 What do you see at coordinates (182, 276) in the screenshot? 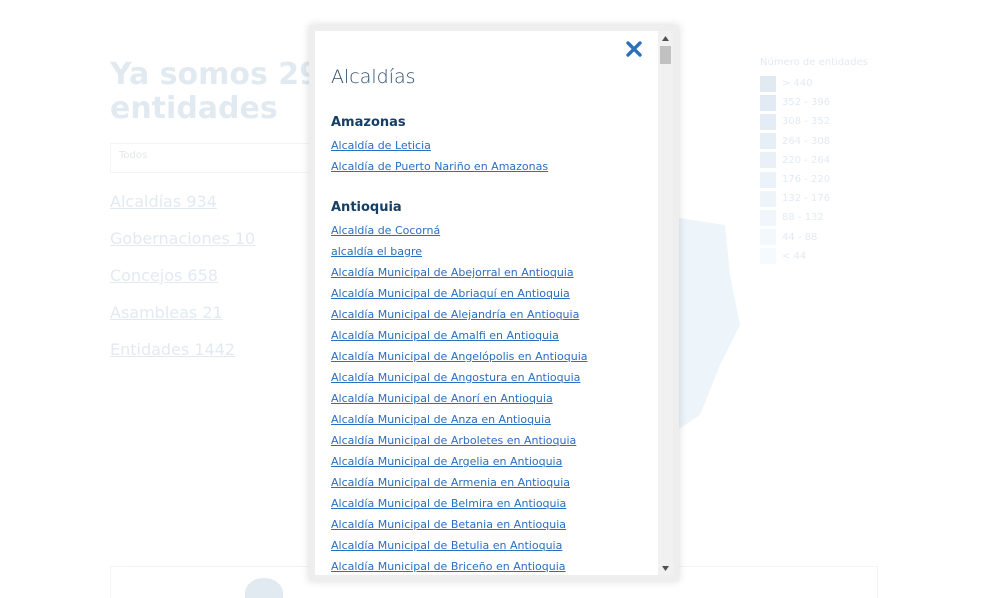
I see `link-concejos: Concejos 658` at bounding box center [182, 276].